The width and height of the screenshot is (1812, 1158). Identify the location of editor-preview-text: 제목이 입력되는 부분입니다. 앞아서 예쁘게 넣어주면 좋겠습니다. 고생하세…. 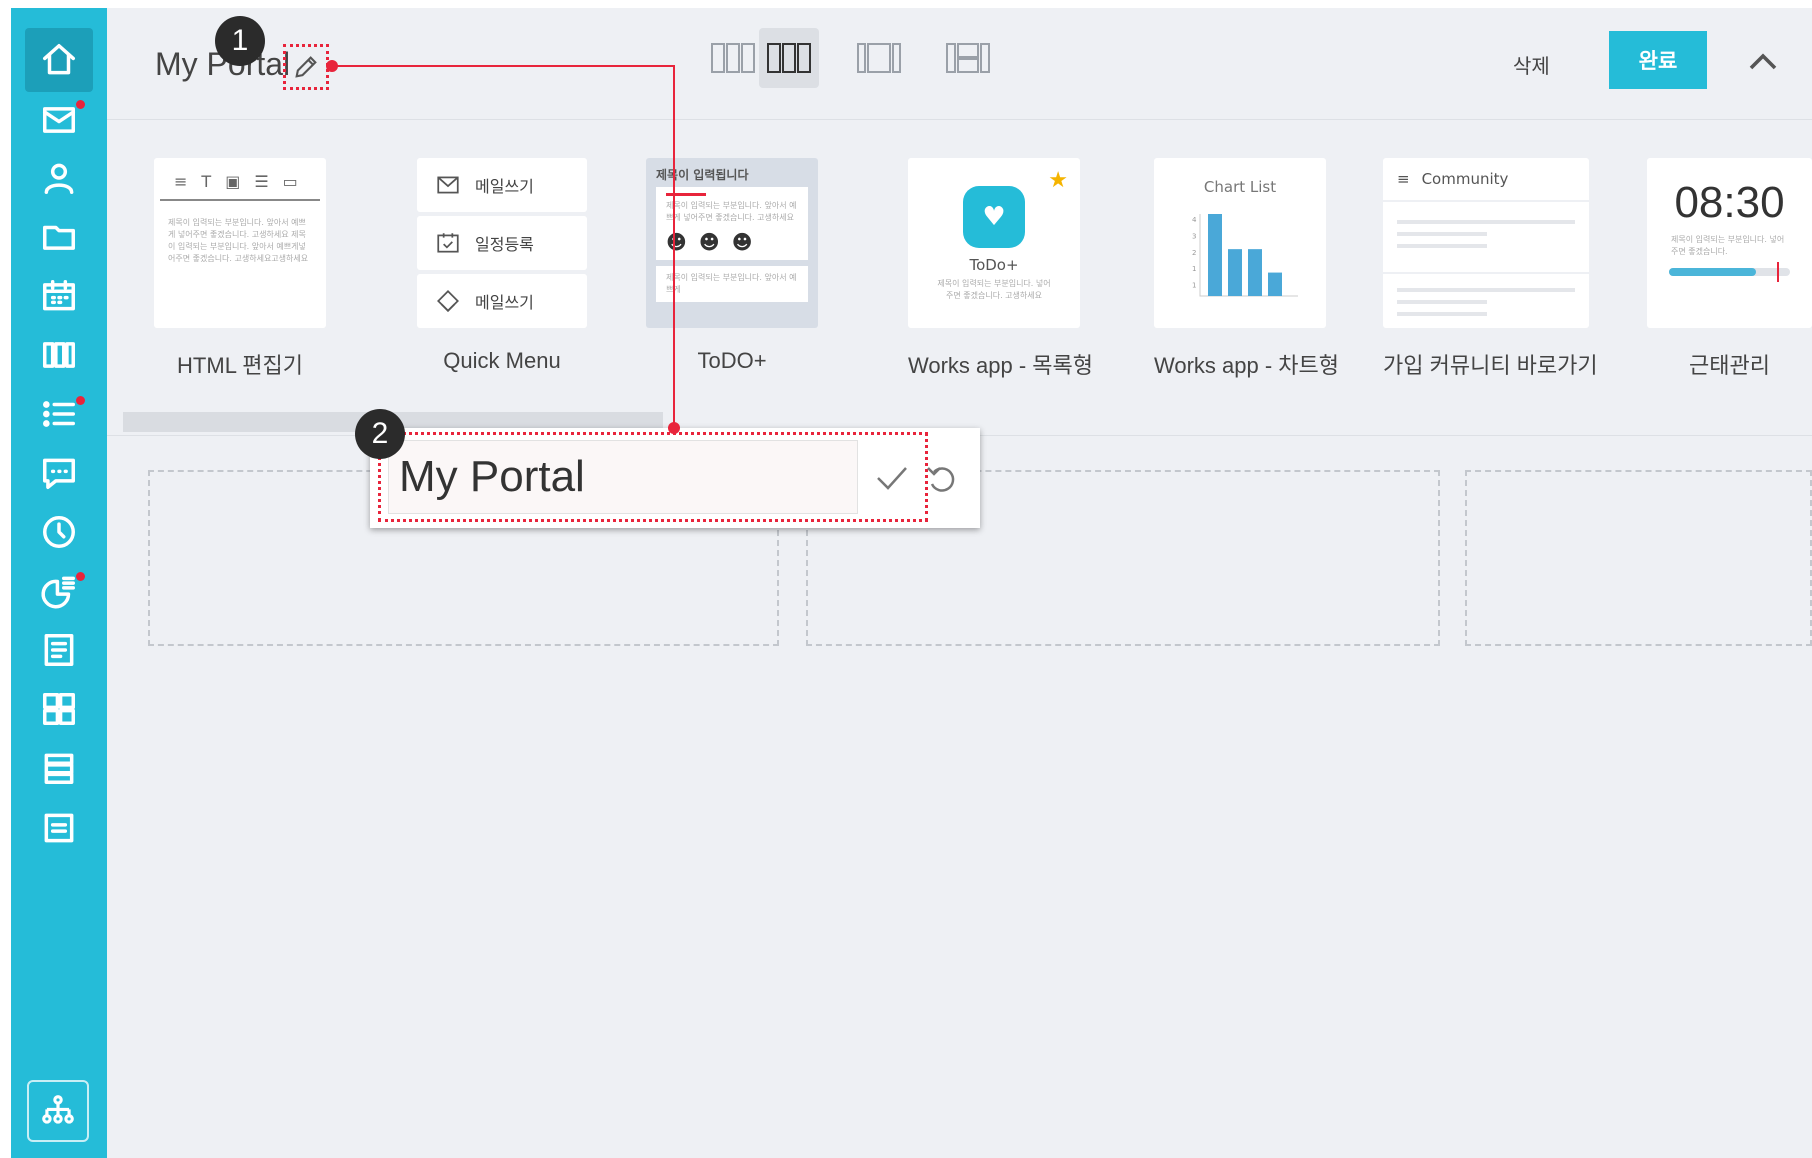
(238, 240).